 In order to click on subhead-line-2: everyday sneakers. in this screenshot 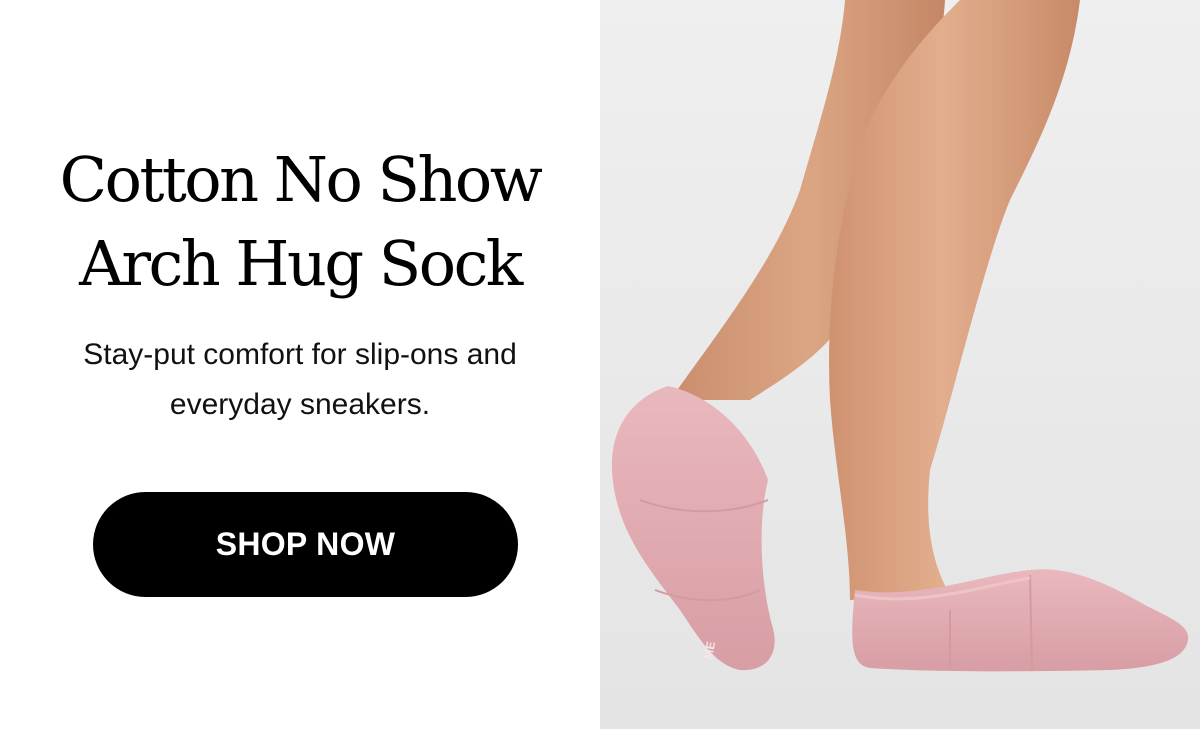, I will do `click(300, 404)`.